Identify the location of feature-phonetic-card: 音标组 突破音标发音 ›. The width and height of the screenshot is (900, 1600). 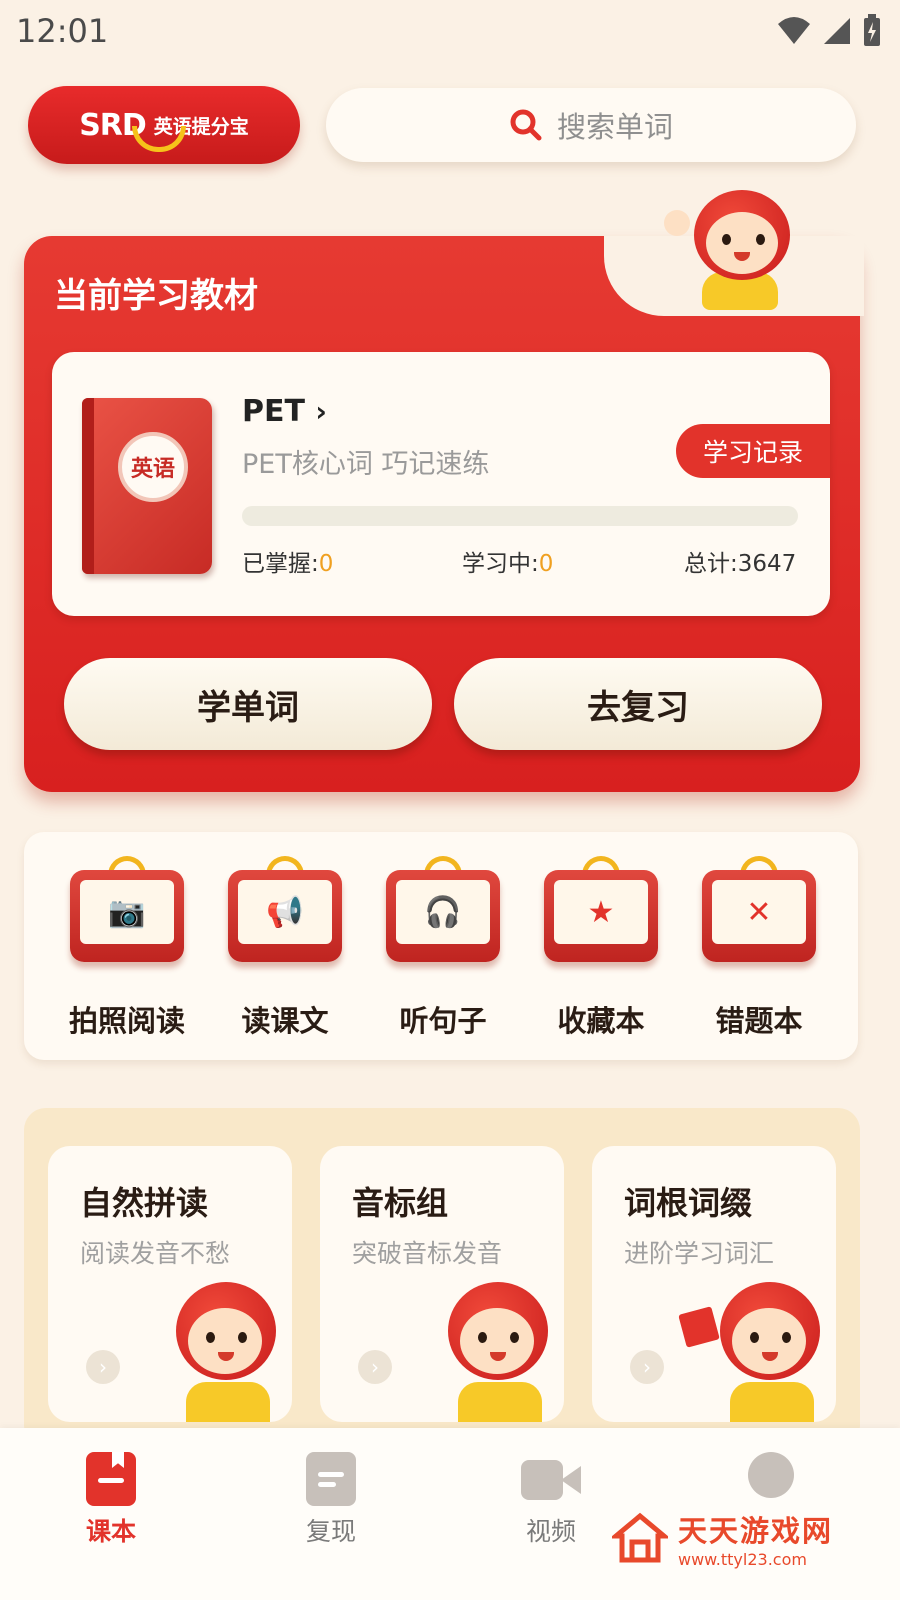
(442, 1284).